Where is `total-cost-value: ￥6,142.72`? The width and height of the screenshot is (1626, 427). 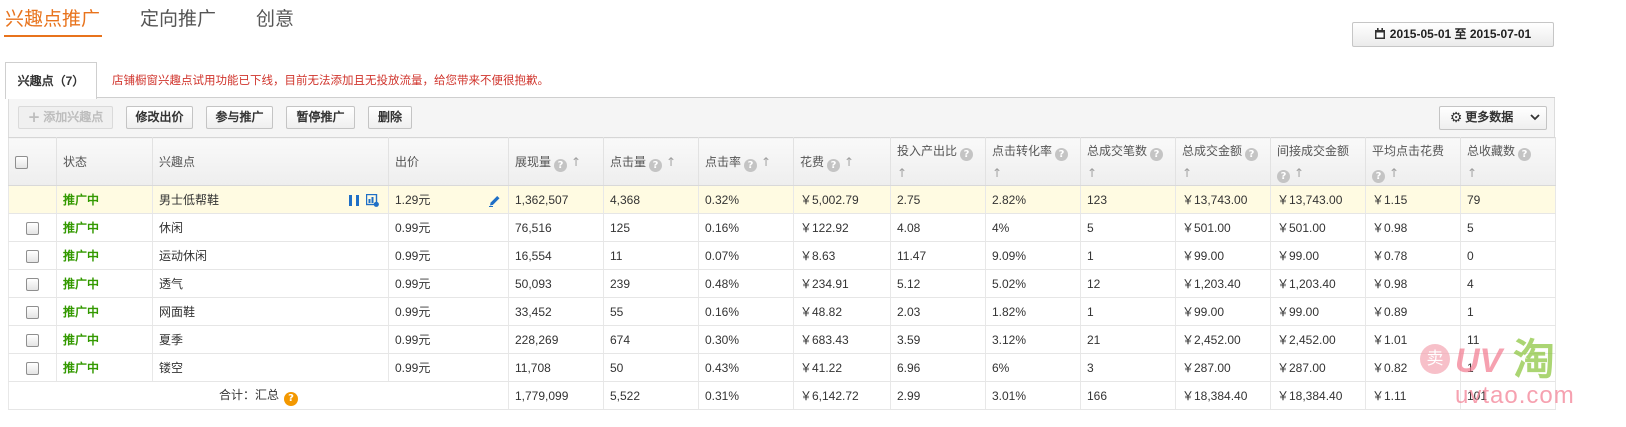 total-cost-value: ￥6,142.72 is located at coordinates (829, 396).